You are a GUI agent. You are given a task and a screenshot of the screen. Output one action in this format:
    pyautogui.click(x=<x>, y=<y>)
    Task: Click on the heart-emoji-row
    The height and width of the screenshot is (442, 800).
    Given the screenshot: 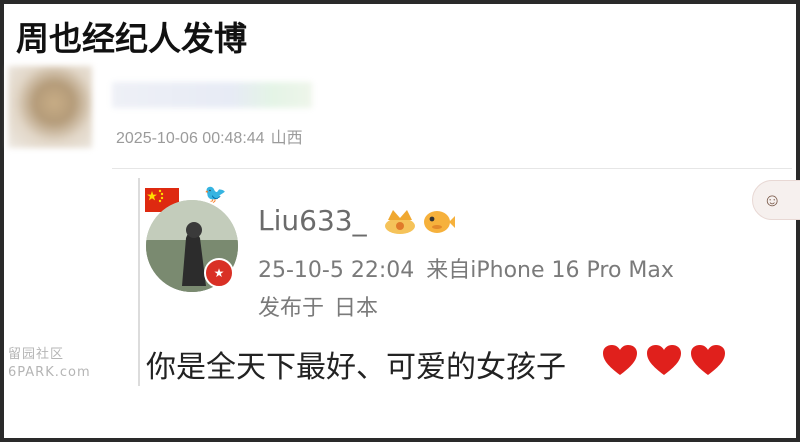 What is the action you would take?
    pyautogui.click(x=668, y=362)
    